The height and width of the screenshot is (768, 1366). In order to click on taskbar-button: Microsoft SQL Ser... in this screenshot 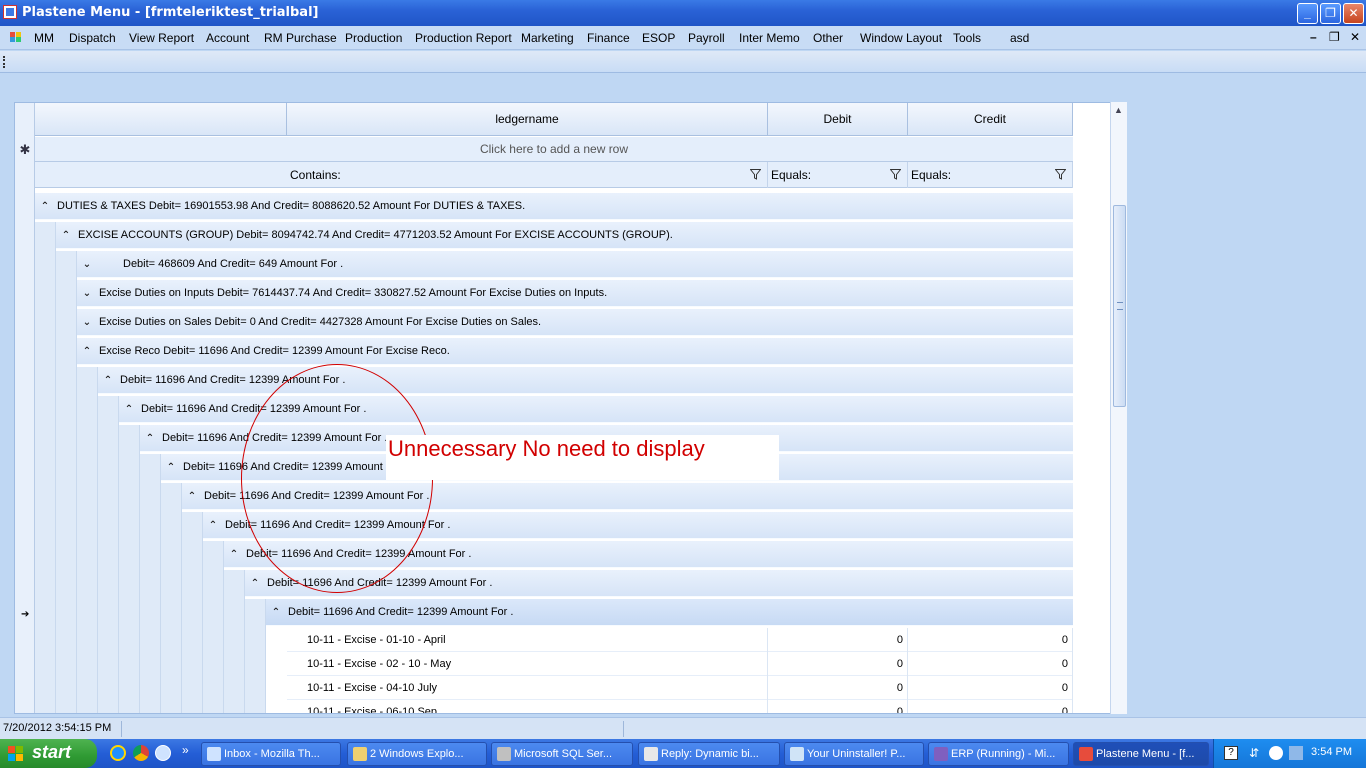, I will do `click(562, 754)`.